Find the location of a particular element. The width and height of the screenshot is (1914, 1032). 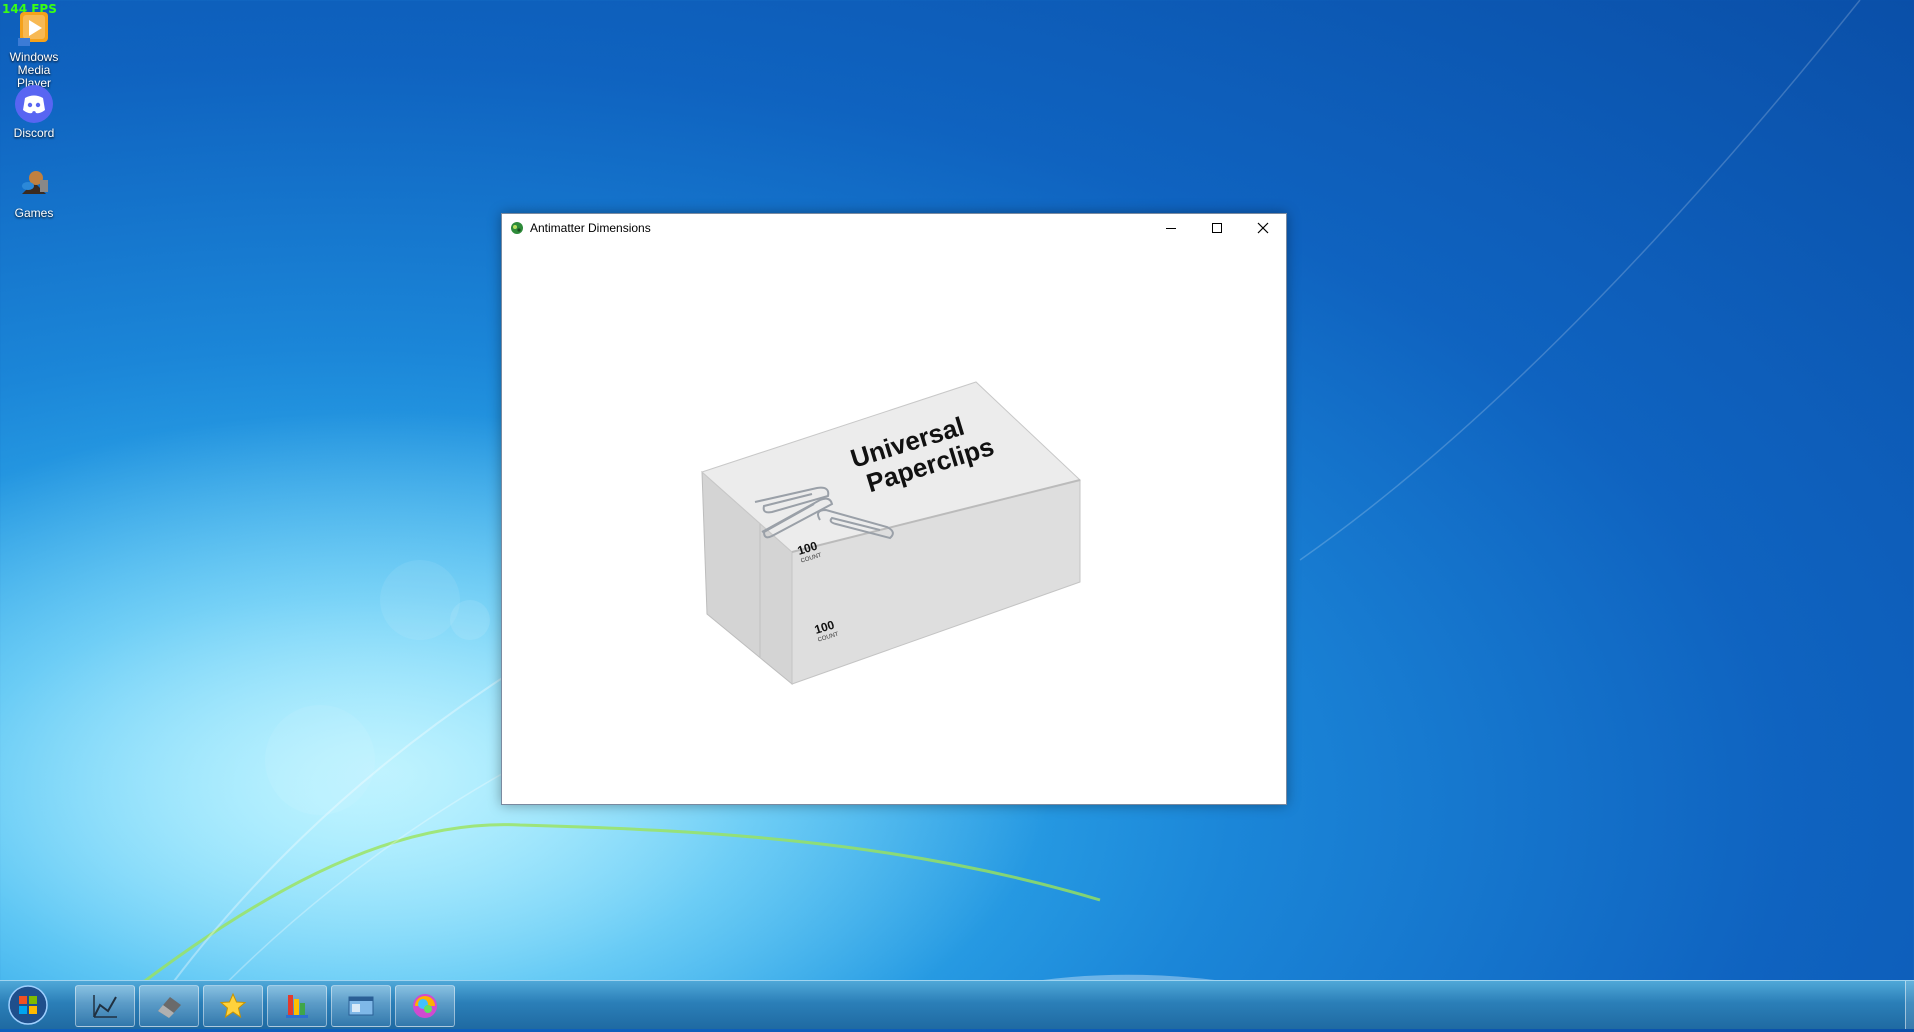

show-desktop-button is located at coordinates (1909, 1005).